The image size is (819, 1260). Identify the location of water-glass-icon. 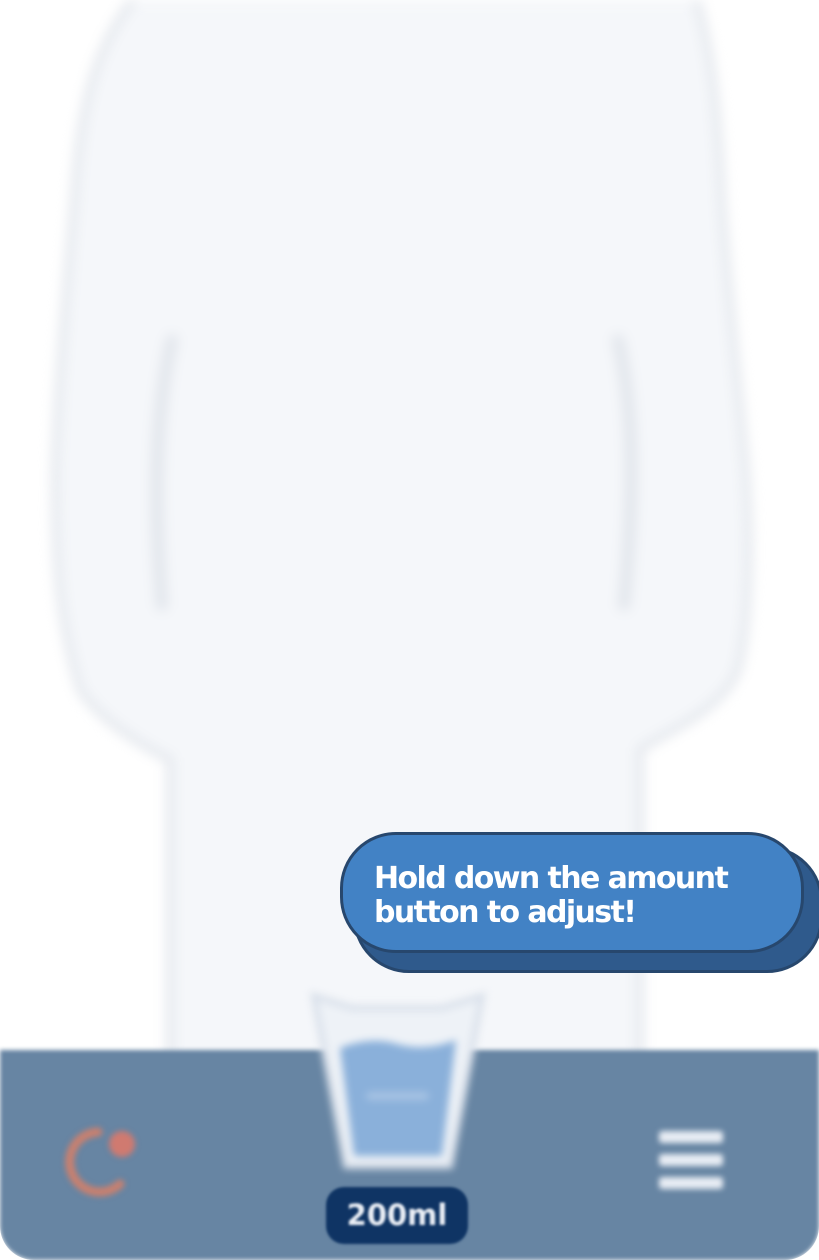
(398, 1080).